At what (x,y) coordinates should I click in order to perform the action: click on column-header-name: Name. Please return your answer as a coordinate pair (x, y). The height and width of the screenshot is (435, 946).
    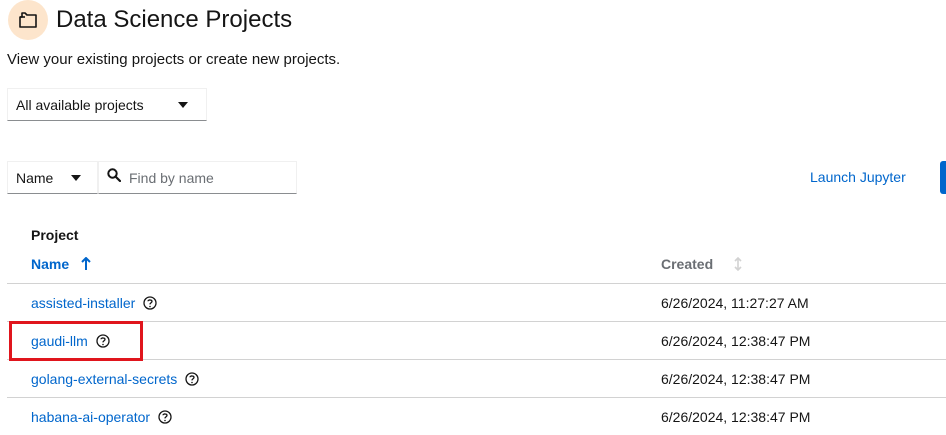
    Looking at the image, I should click on (61, 264).